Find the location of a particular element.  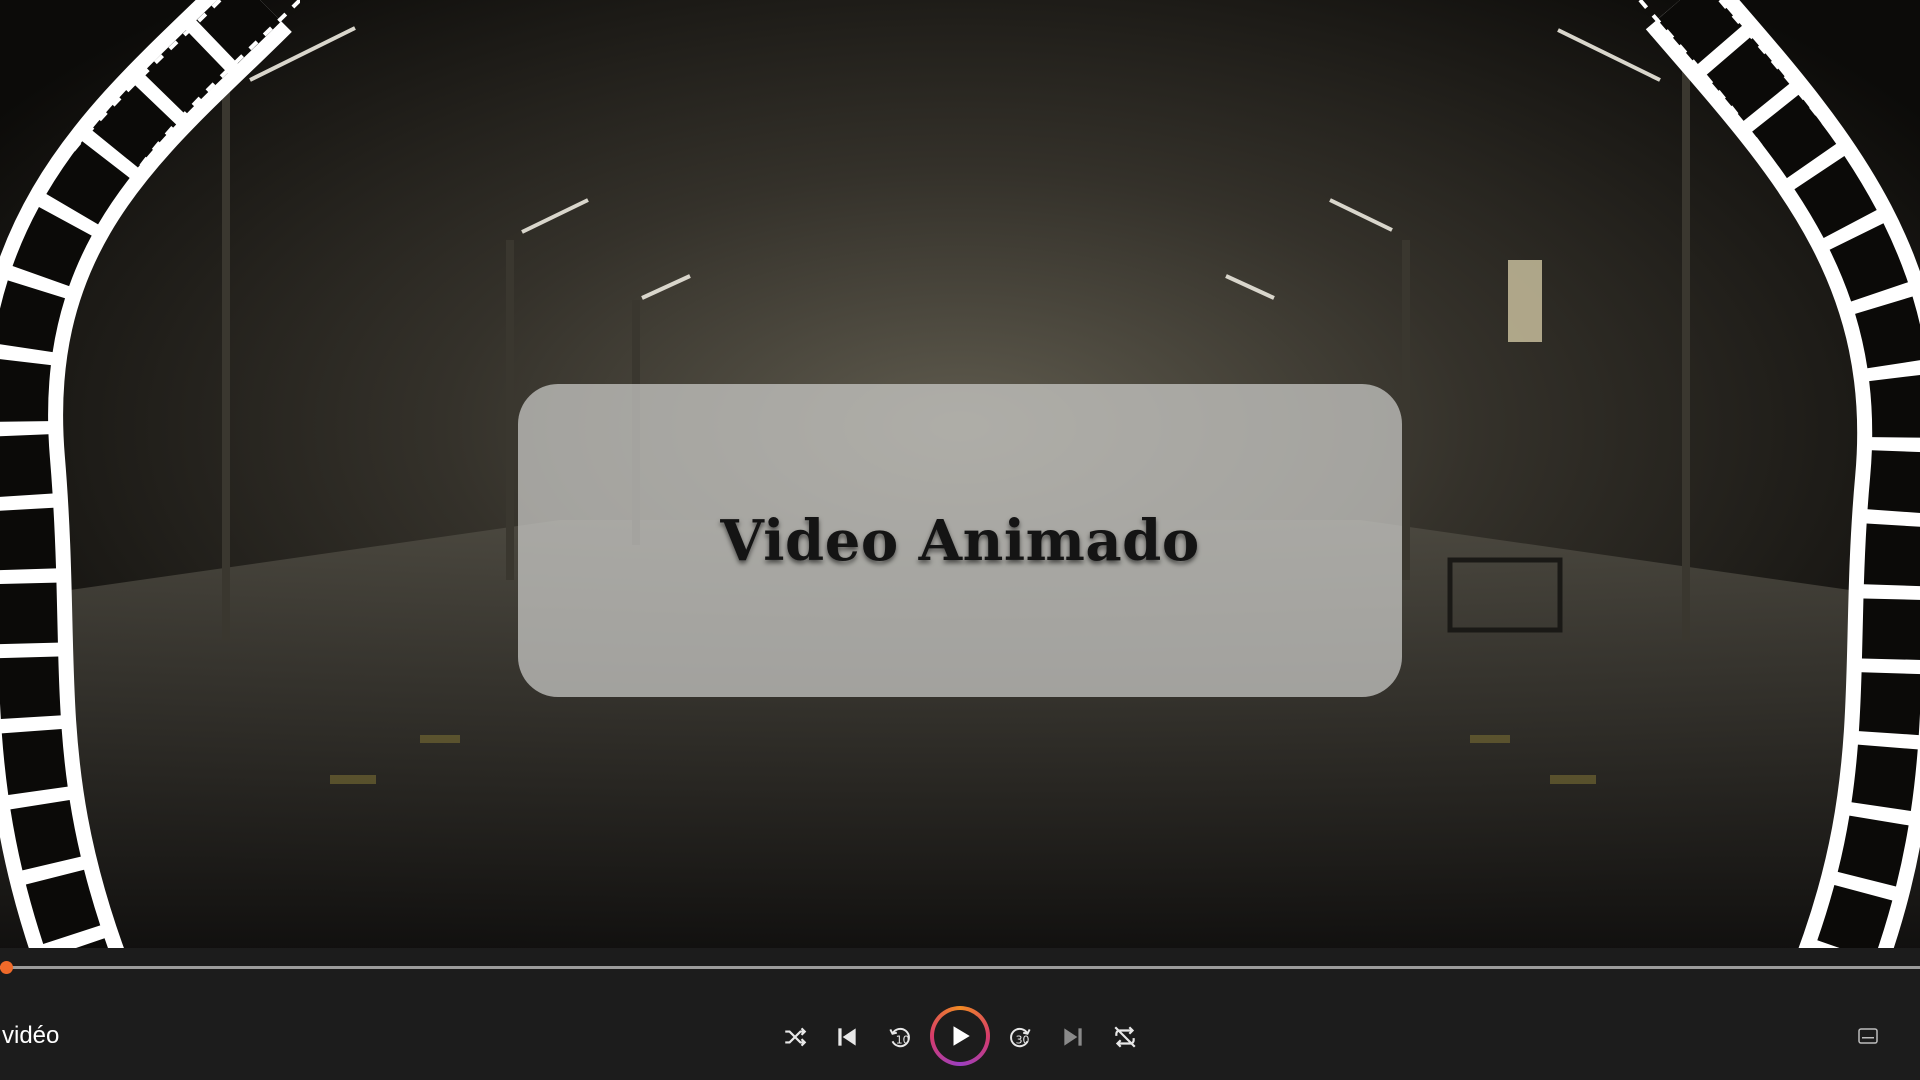

shuffle-icon is located at coordinates (796, 1037).